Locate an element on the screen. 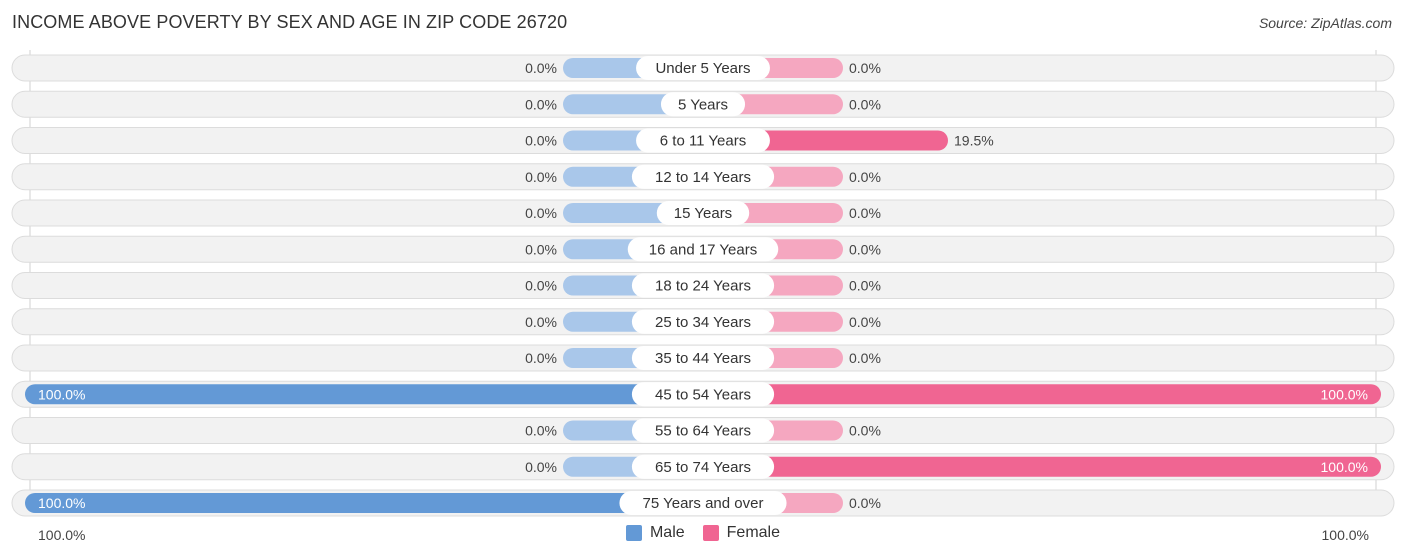 This screenshot has height=559, width=1406. category-label: 35 to 44 Years is located at coordinates (703, 358).